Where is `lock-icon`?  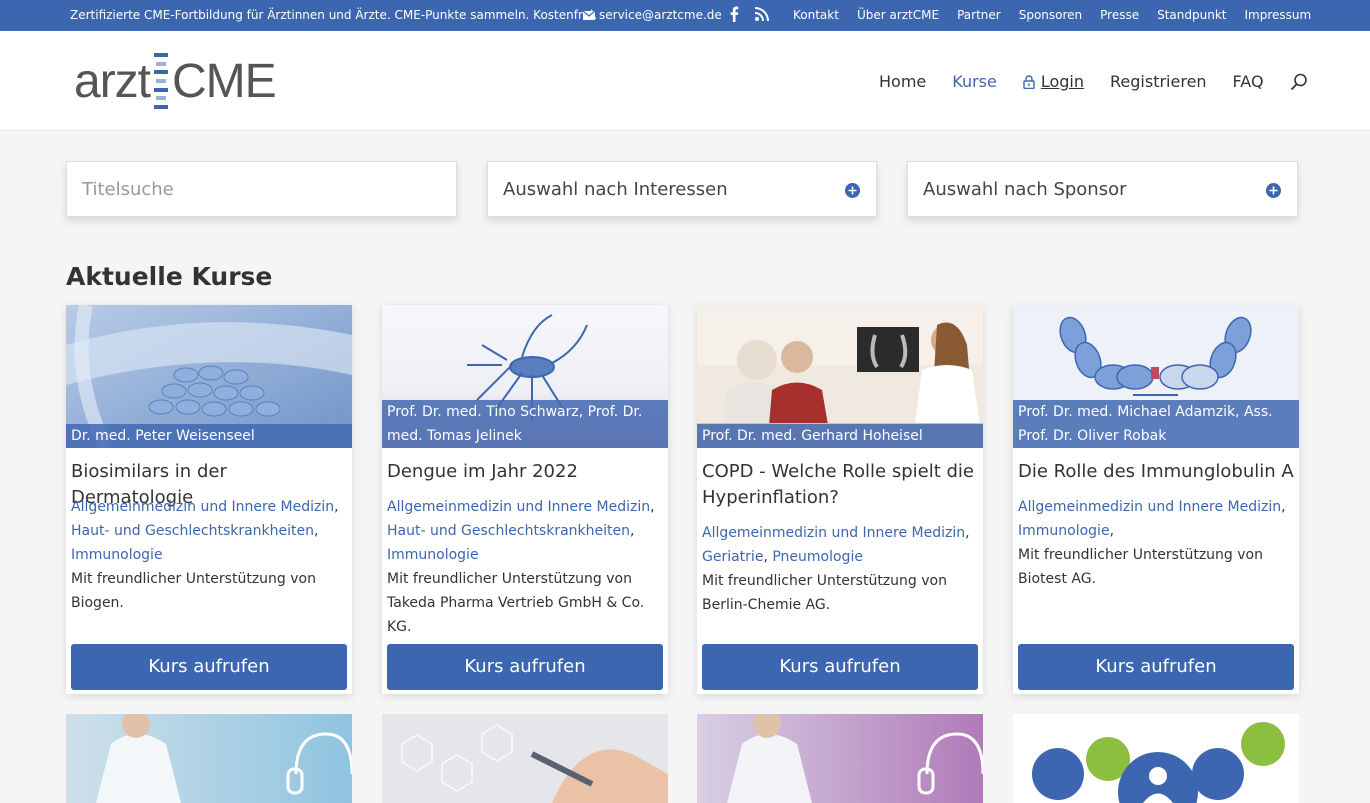
lock-icon is located at coordinates (1029, 81).